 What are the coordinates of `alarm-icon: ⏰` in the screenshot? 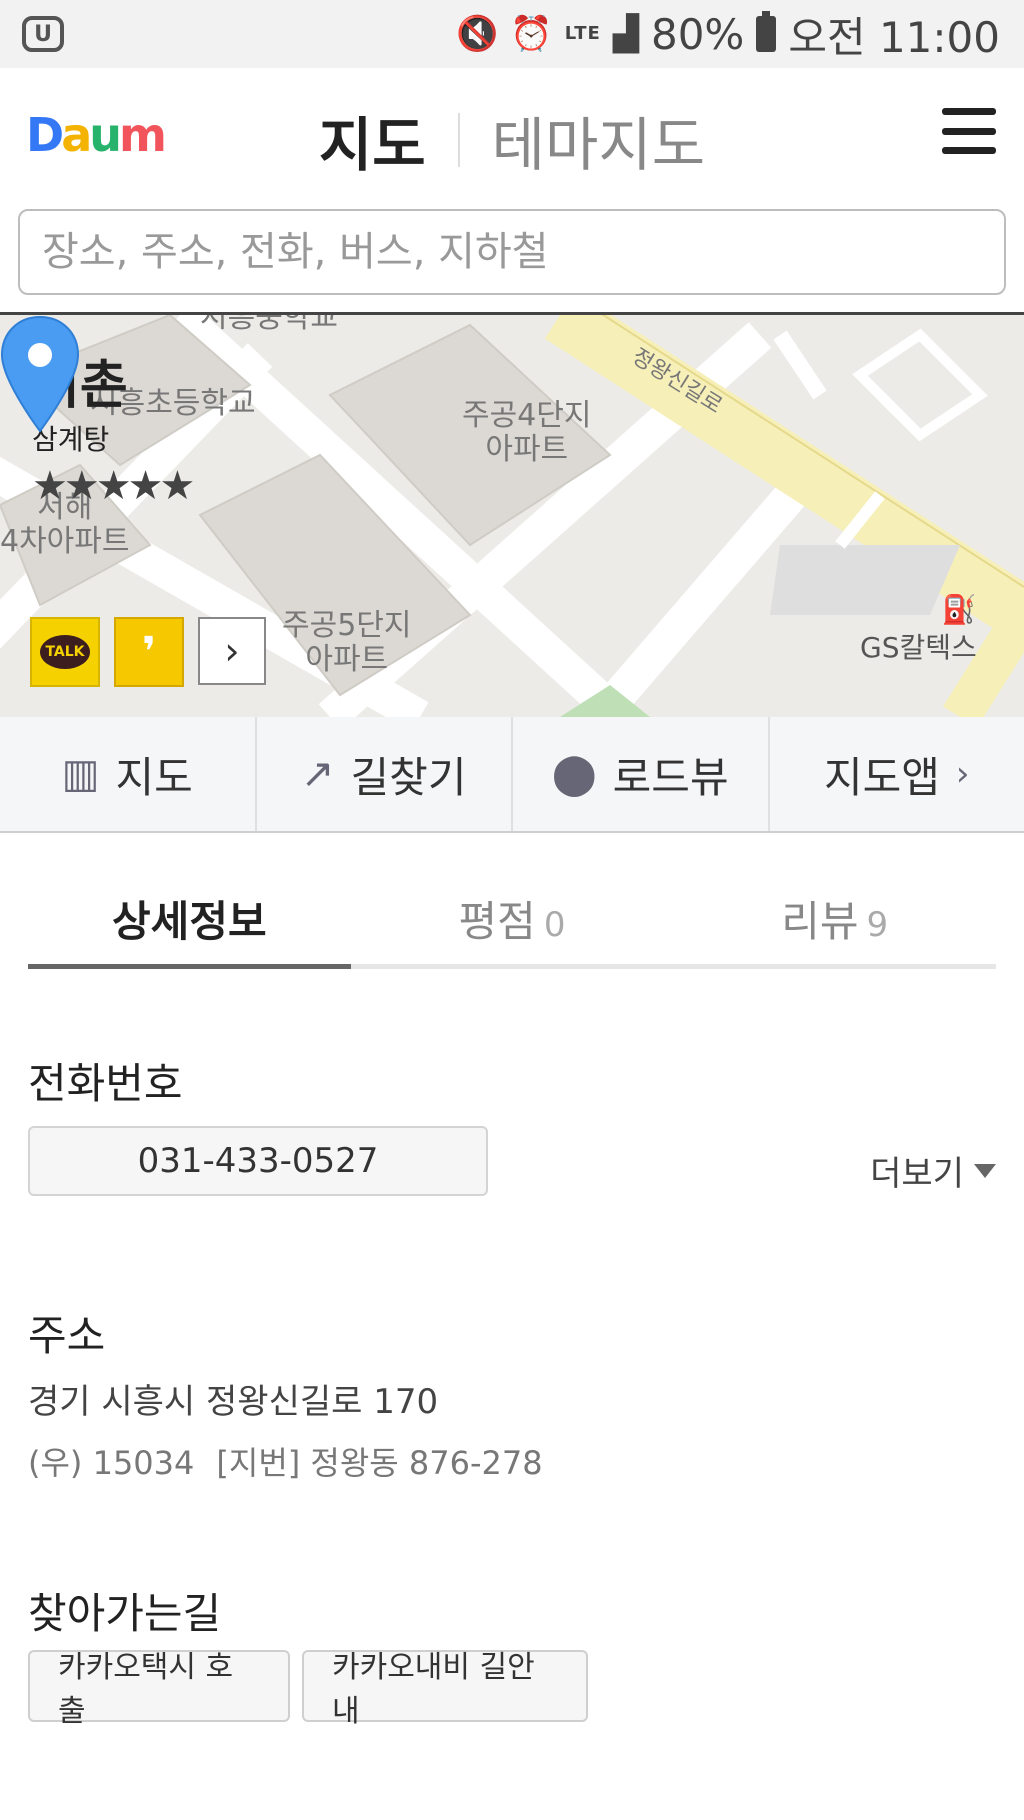 It's located at (531, 34).